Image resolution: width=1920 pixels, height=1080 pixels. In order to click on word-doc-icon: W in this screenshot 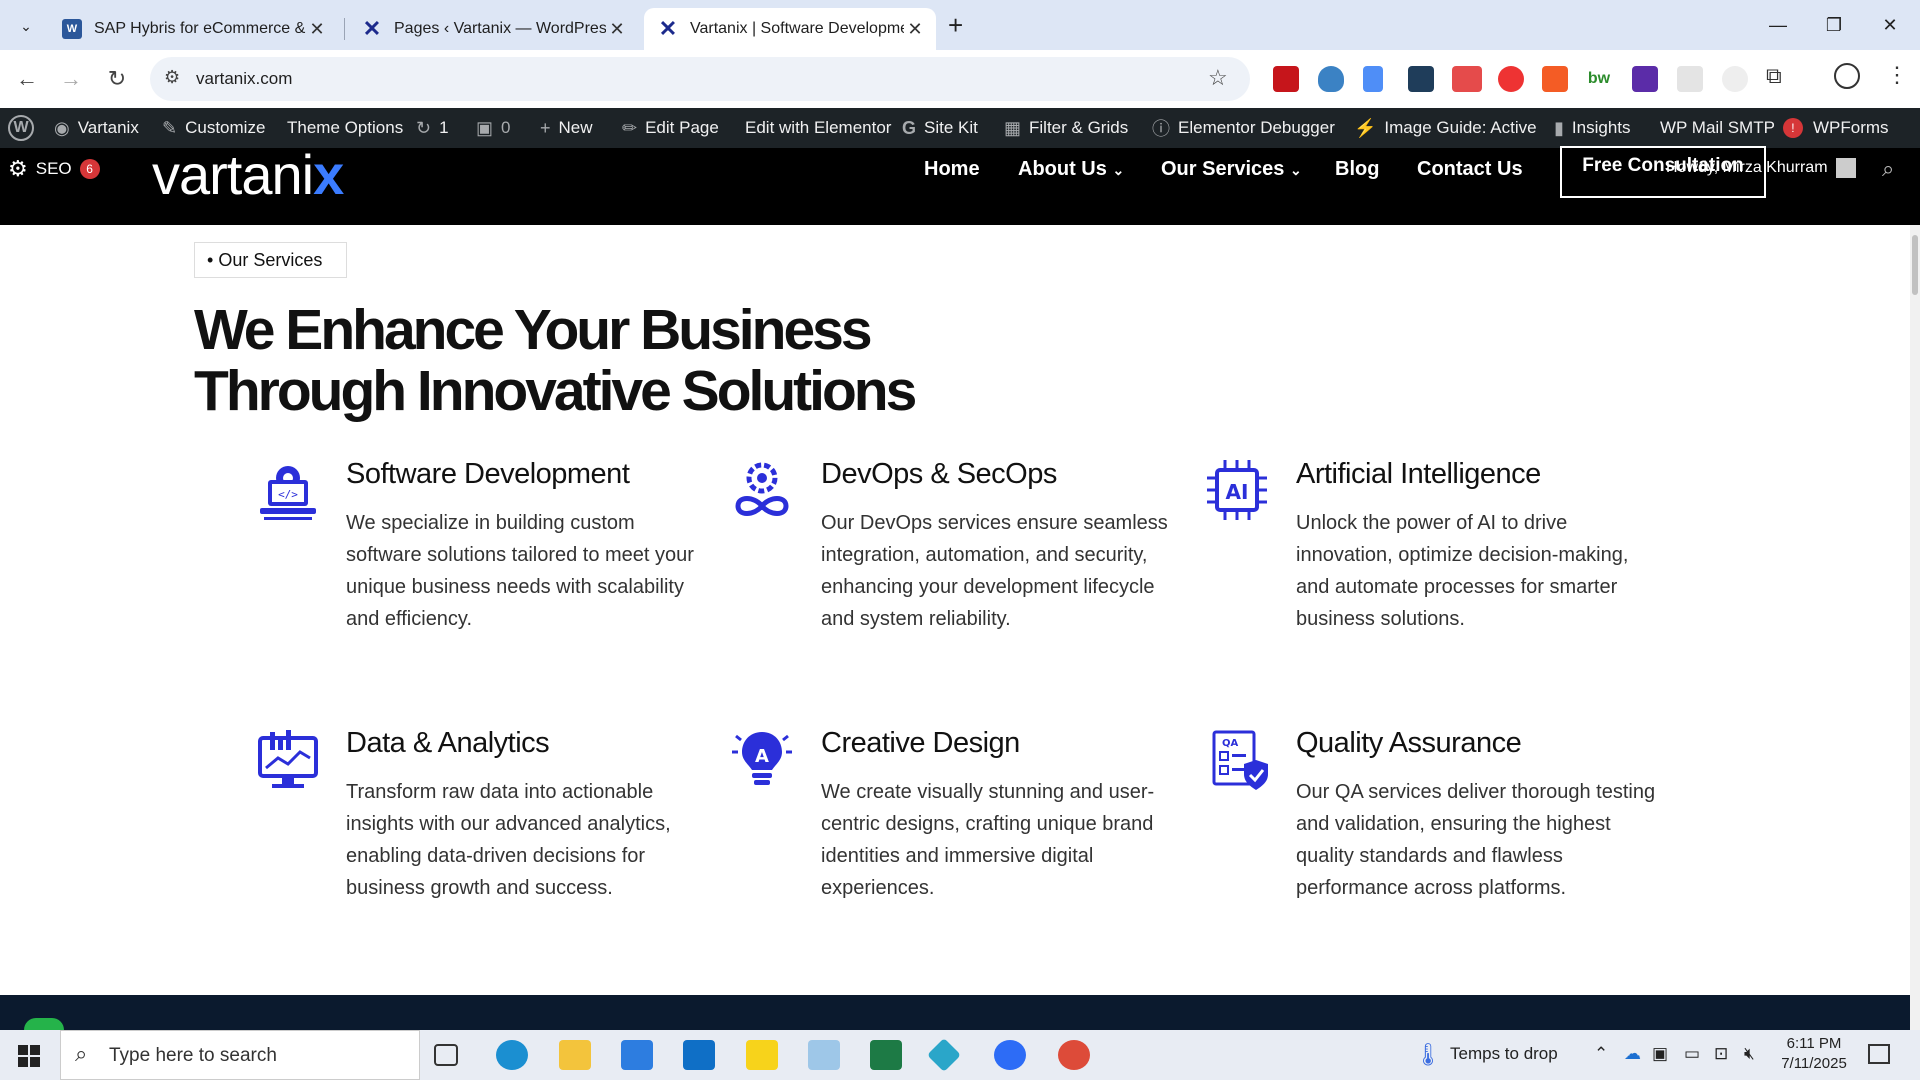, I will do `click(72, 29)`.